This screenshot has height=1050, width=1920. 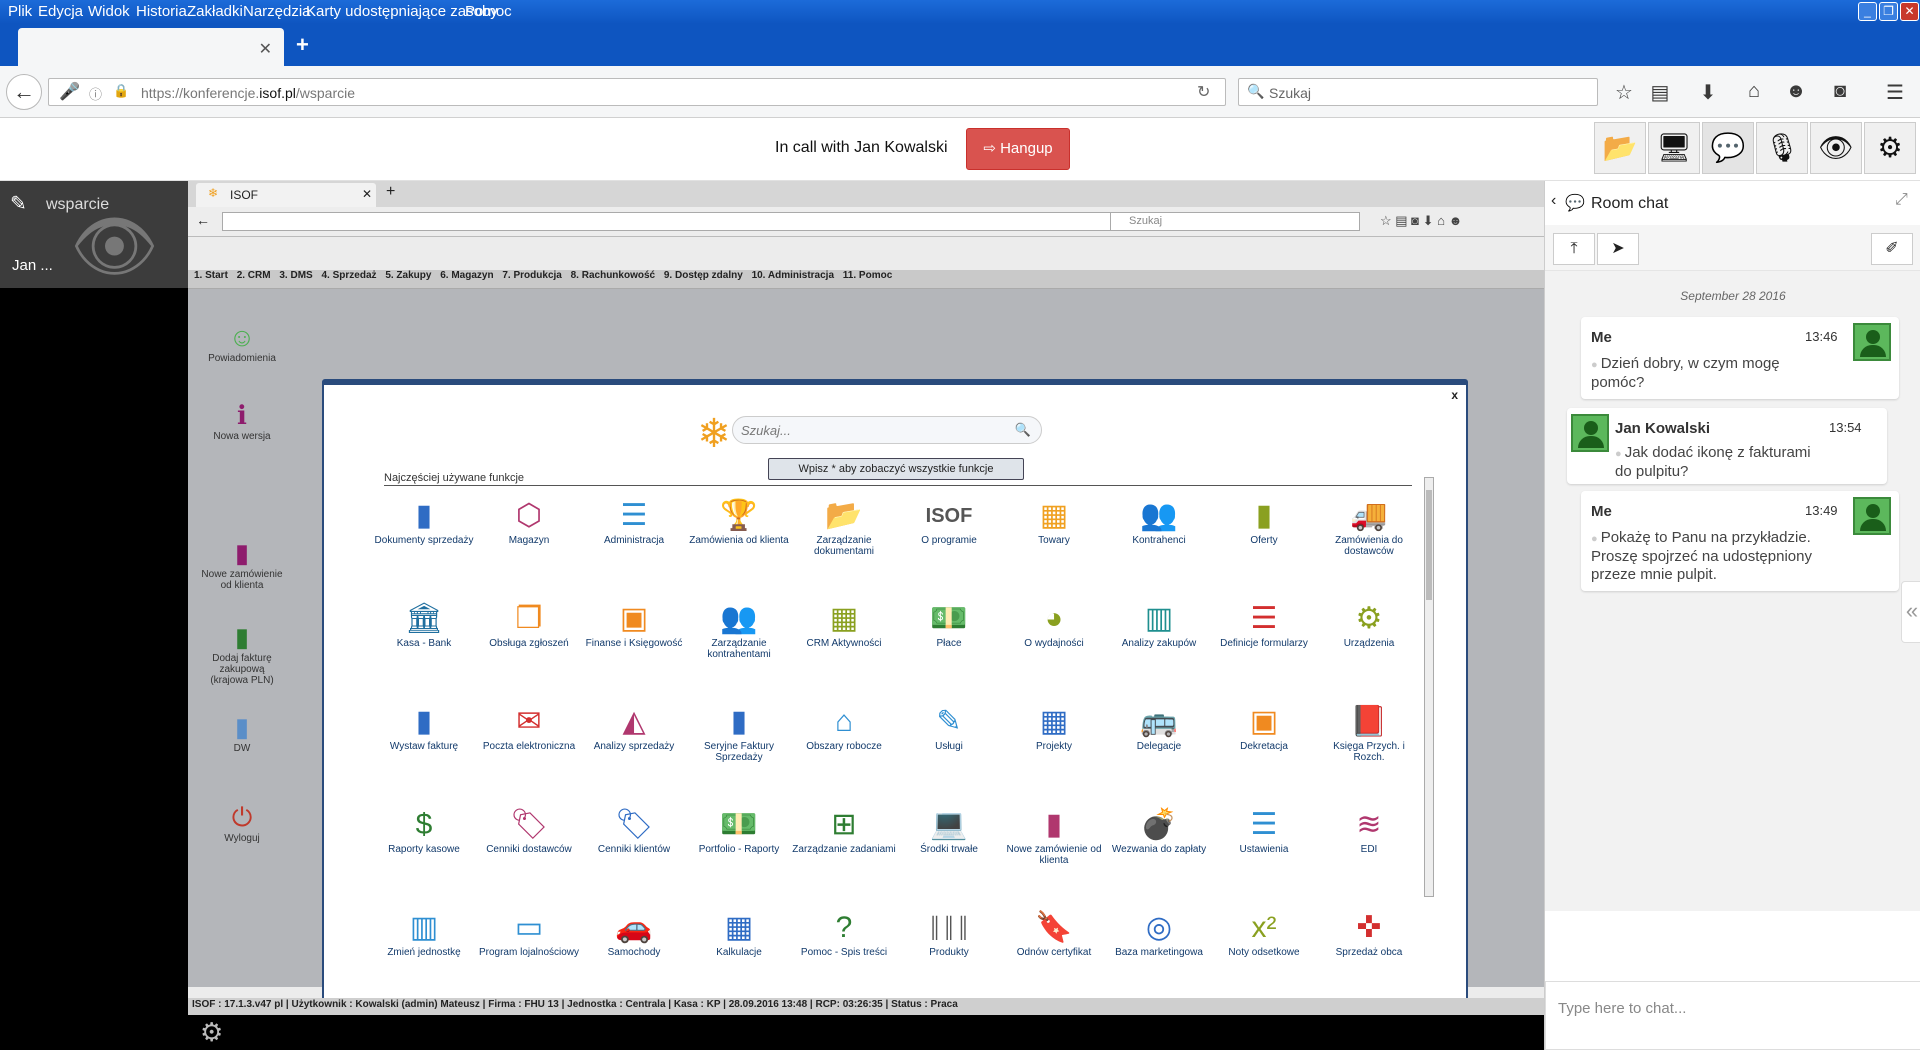 I want to click on function-tile-label: Seryjne Faktury Sprzedaży, so click(x=739, y=752).